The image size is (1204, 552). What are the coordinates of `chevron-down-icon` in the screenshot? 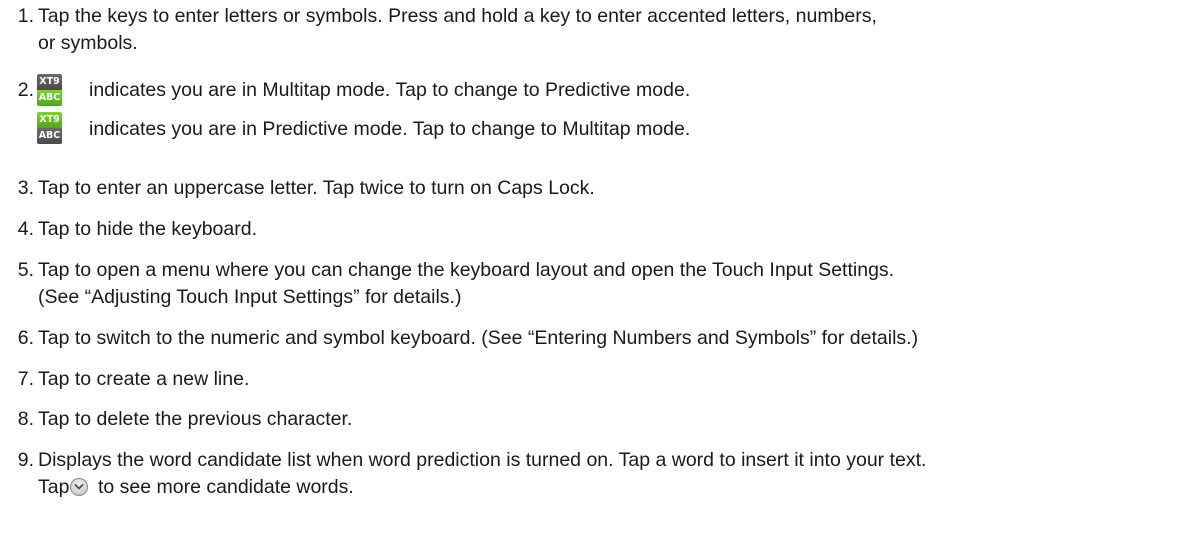 It's located at (79, 486).